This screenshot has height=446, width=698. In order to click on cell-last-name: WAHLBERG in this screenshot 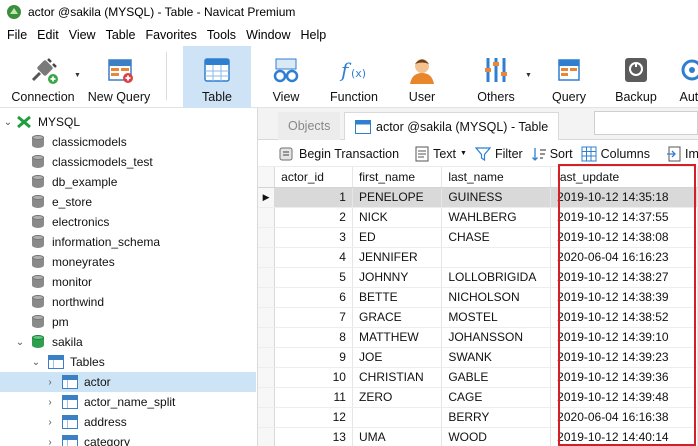, I will do `click(496, 217)`.